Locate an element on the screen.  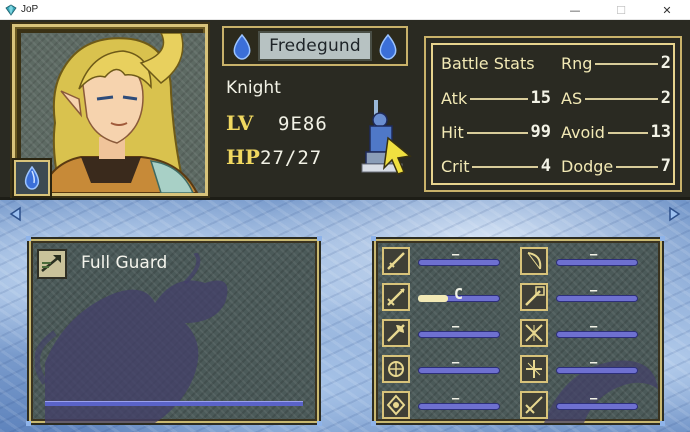
stat-hit: Hit 99 is located at coordinates (496, 132).